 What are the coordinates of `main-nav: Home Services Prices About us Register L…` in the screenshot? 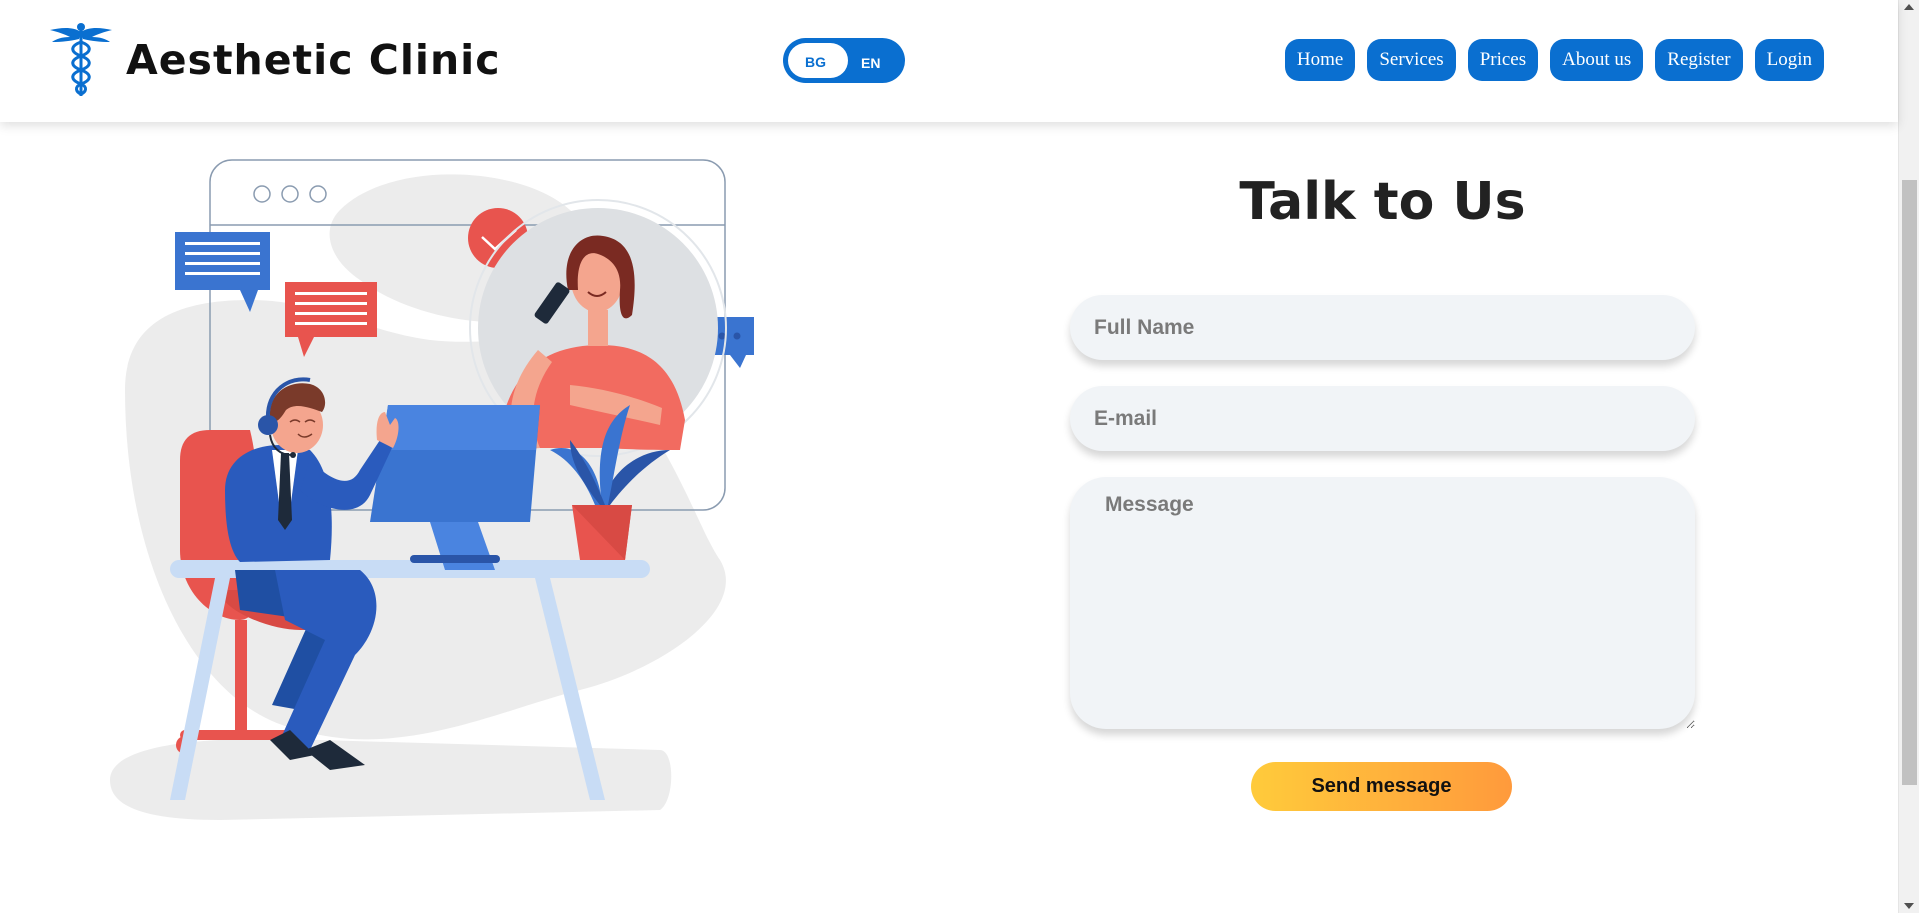 It's located at (1554, 60).